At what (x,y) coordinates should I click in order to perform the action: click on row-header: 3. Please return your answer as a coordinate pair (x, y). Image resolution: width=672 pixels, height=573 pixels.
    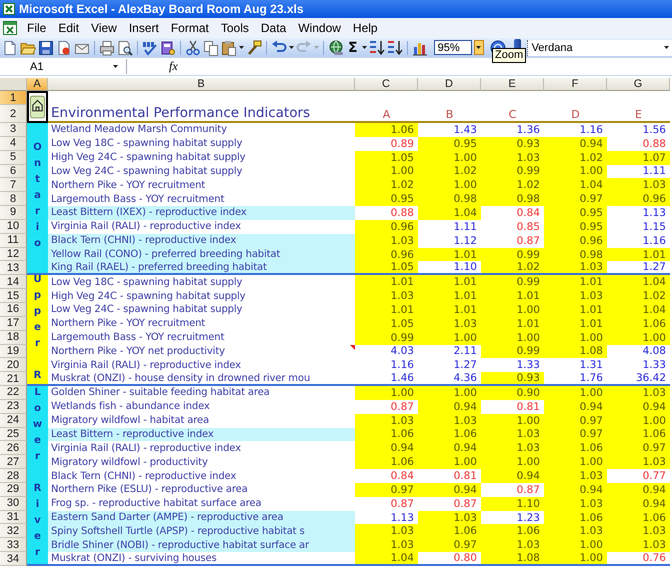
    Looking at the image, I should click on (13, 130).